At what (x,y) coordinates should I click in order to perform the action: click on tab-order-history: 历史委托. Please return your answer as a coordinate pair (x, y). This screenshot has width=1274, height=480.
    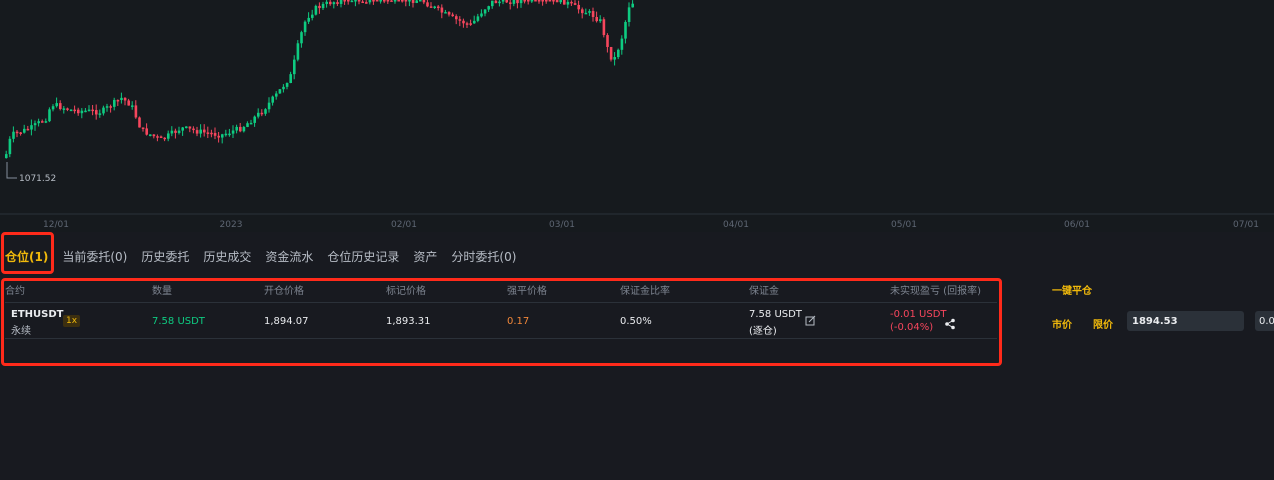
    Looking at the image, I should click on (165, 256).